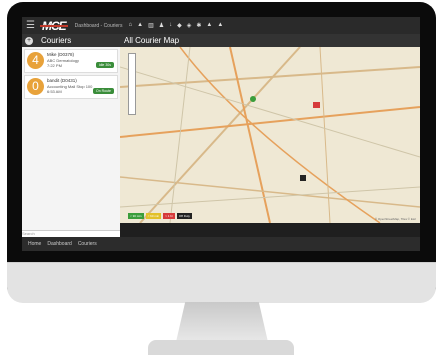 This screenshot has width=441, height=355. Describe the element at coordinates (62, 80) in the screenshot. I see `courier-name: bandit (D0431)` at that location.